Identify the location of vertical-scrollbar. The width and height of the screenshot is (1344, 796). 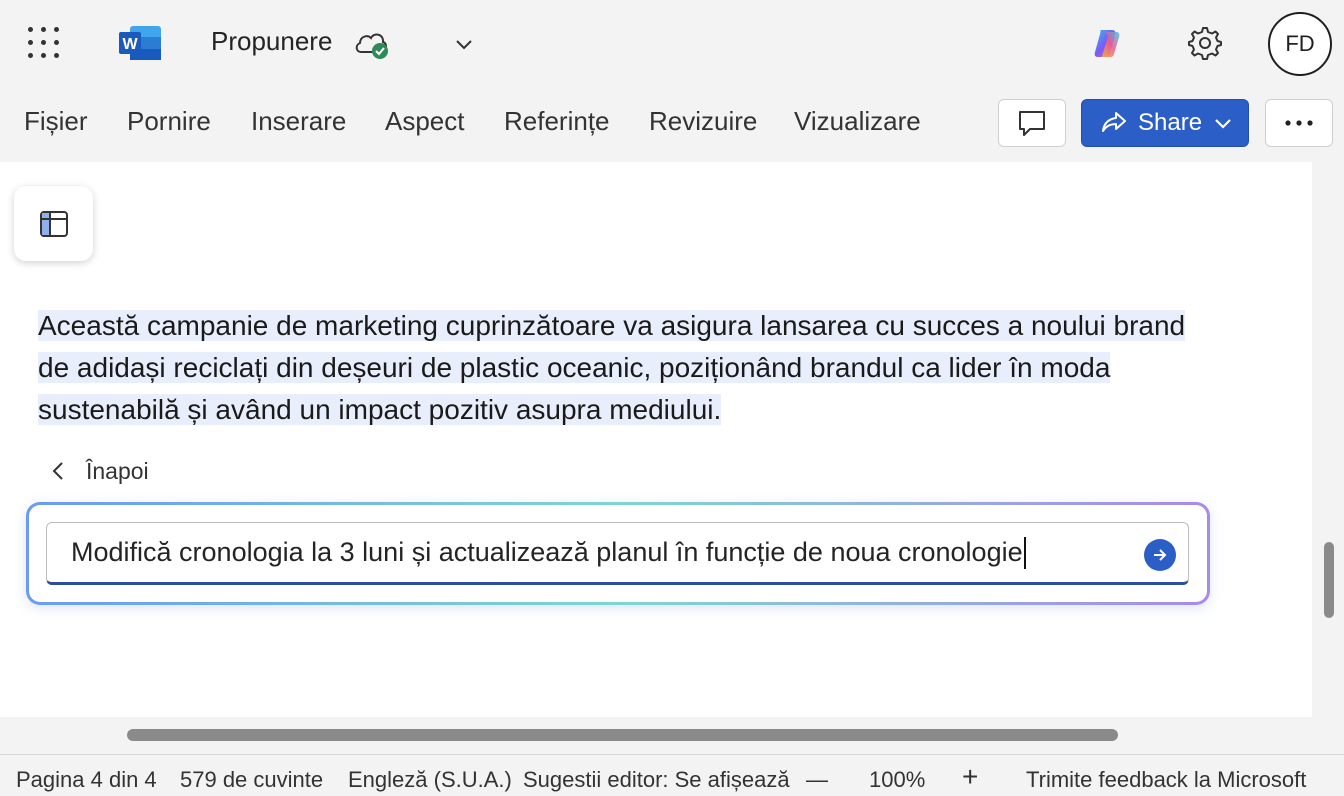
(1329, 580).